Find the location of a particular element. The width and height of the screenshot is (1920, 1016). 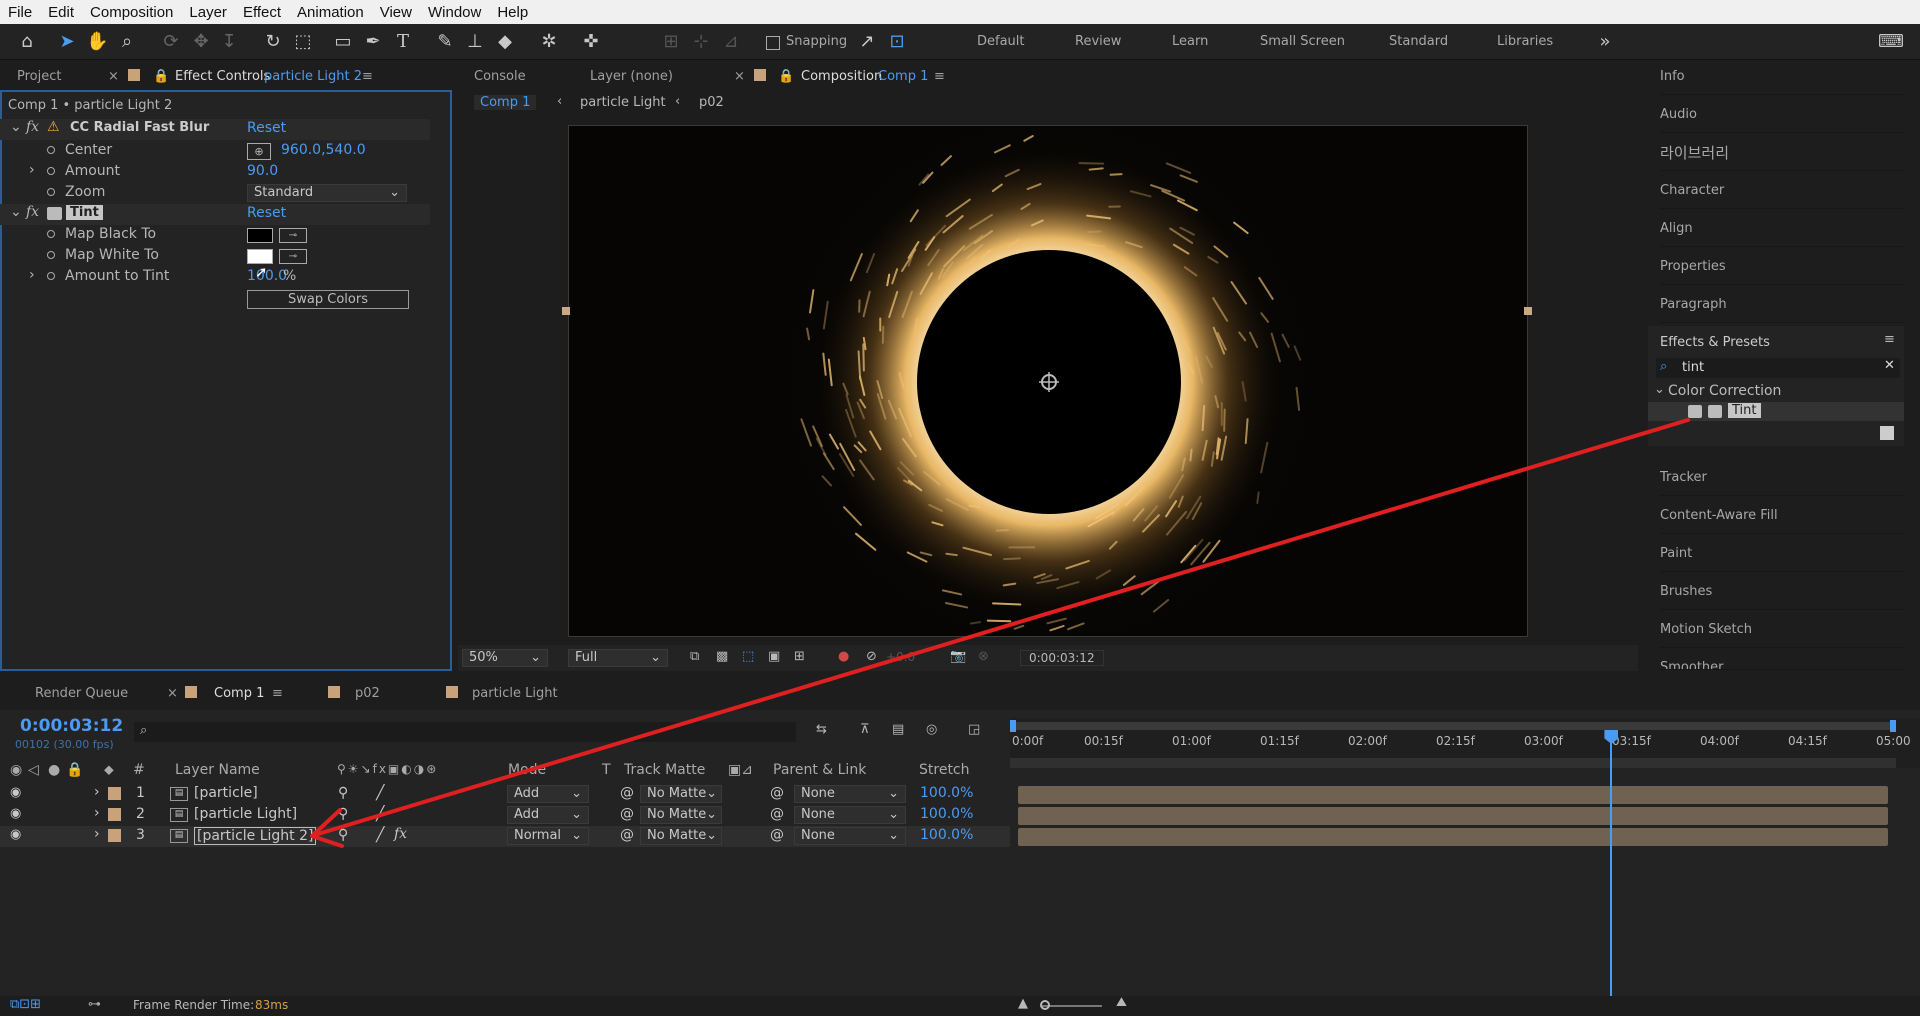

fx-icon: fx is located at coordinates (32, 212).